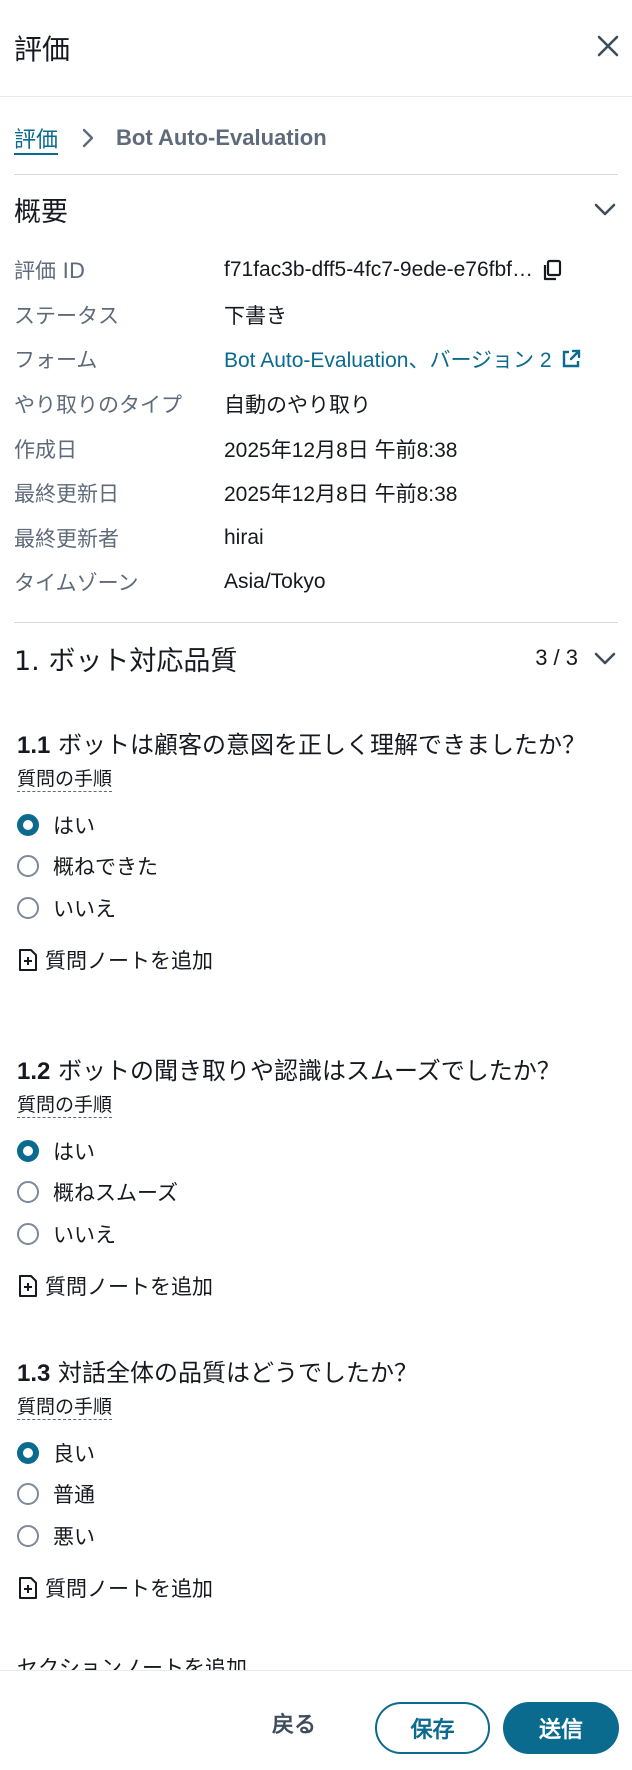  Describe the element at coordinates (305, 1071) in the screenshot. I see `question-text: ボットの聞き取りや認識はスムーズでしたか？` at that location.